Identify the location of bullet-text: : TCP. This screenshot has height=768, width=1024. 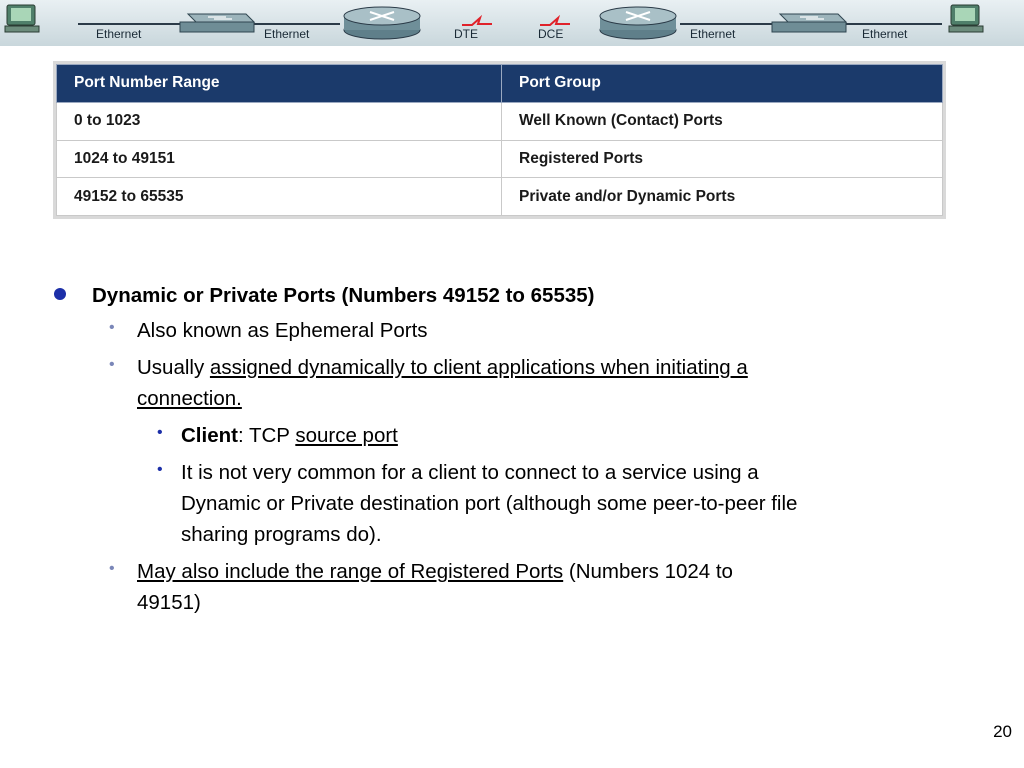
(266, 435).